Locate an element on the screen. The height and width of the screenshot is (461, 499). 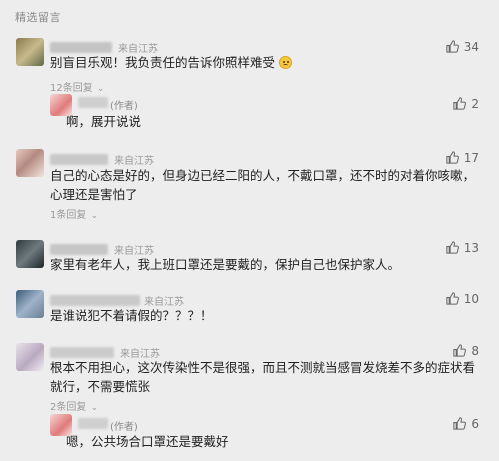
like-button: 8 is located at coordinates (465, 350).